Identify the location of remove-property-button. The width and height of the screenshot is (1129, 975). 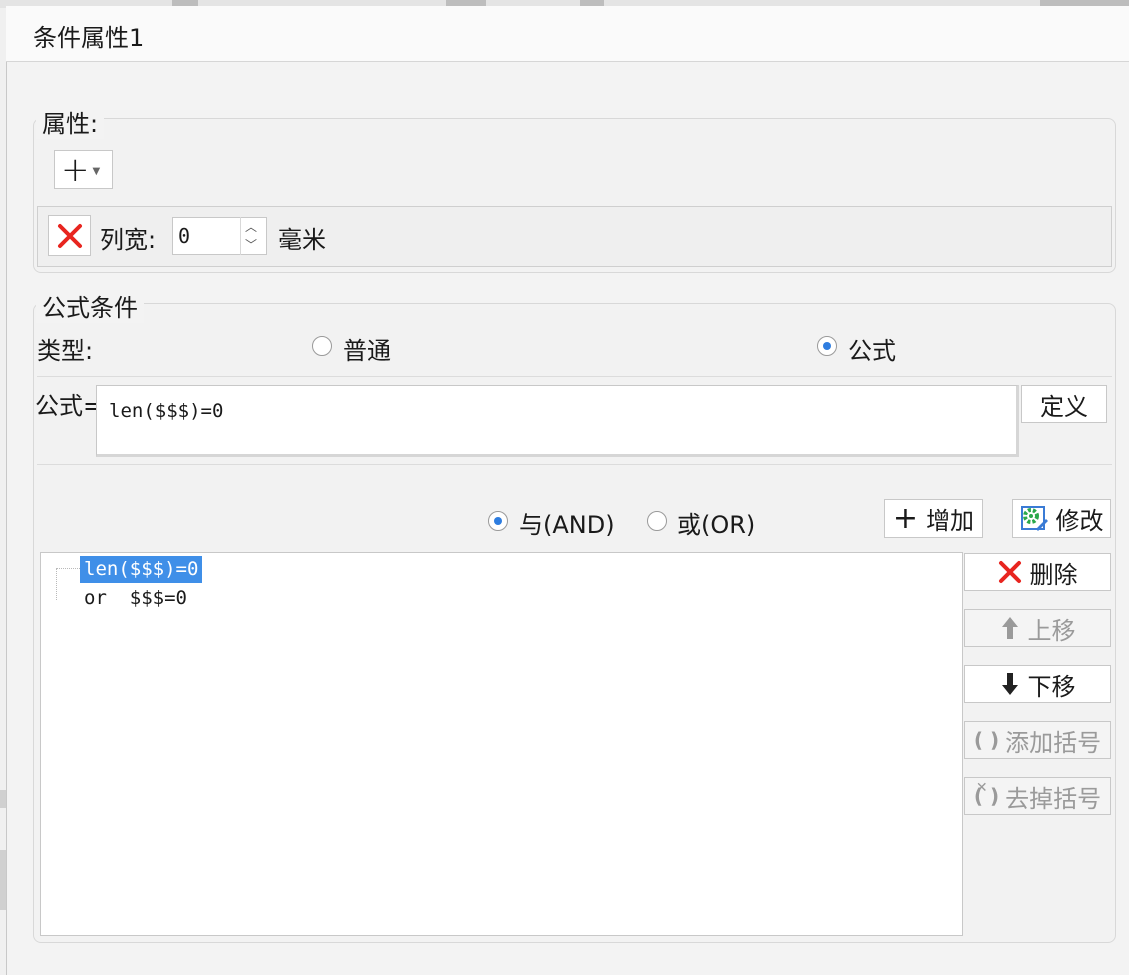
(69, 235).